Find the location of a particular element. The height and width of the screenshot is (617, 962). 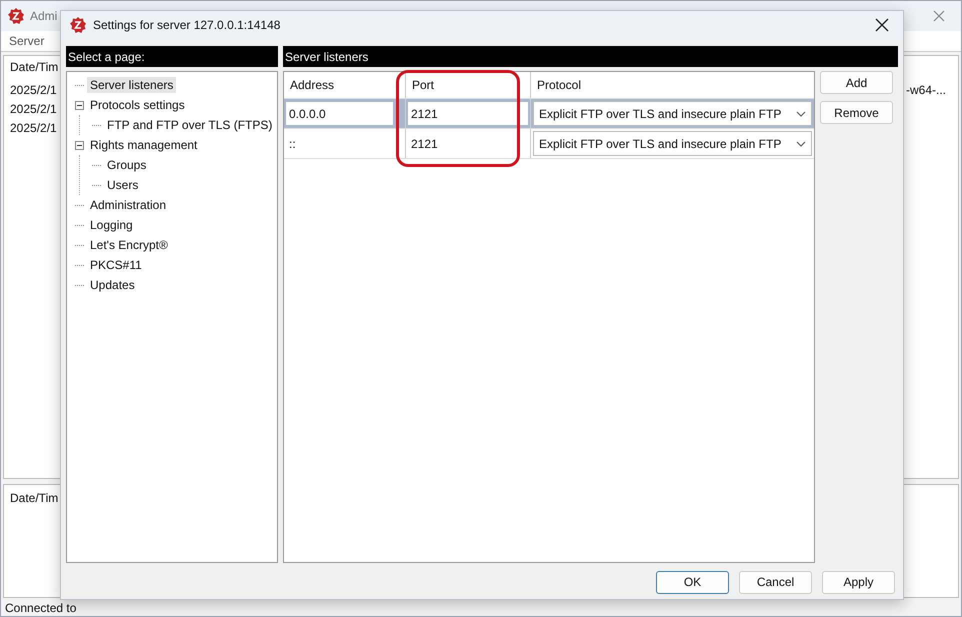

input-field: 0.0.0.0 is located at coordinates (339, 113).